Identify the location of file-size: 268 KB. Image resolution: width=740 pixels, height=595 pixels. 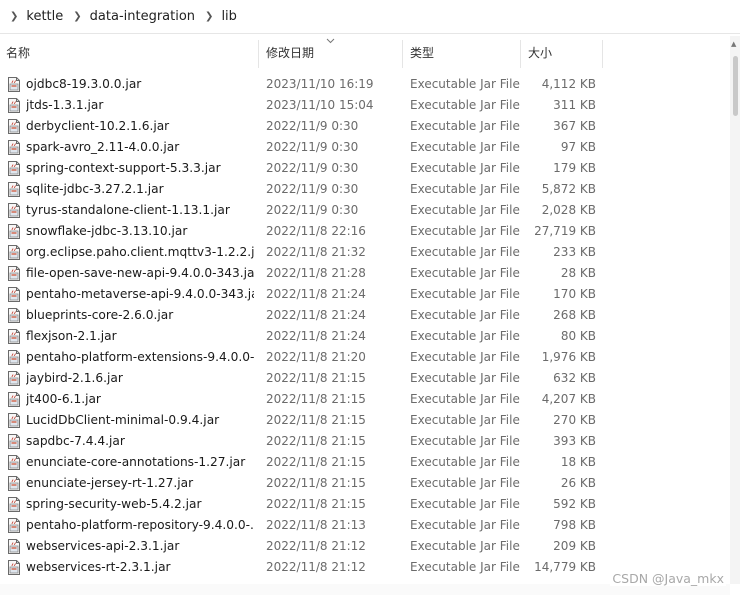
(574, 315).